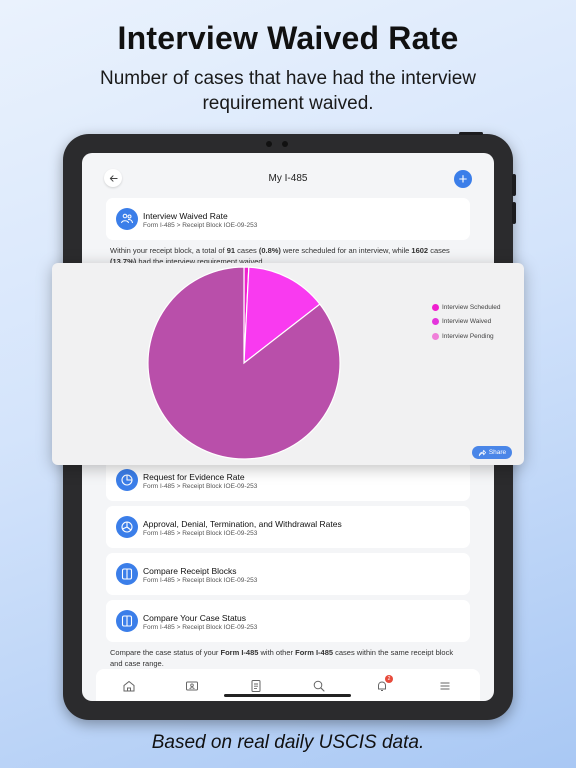 This screenshot has height=768, width=576. What do you see at coordinates (287, 695) in the screenshot?
I see `home-indicator` at bounding box center [287, 695].